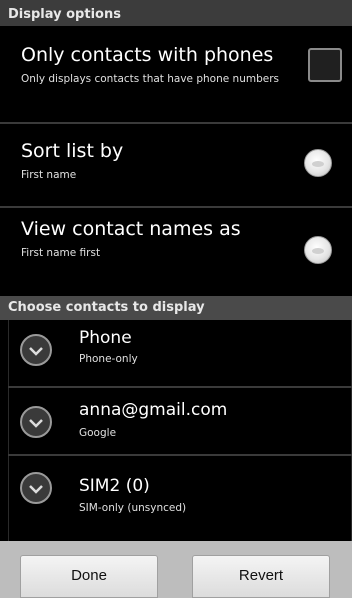 The height and width of the screenshot is (598, 352). I want to click on account-type: Google, so click(98, 433).